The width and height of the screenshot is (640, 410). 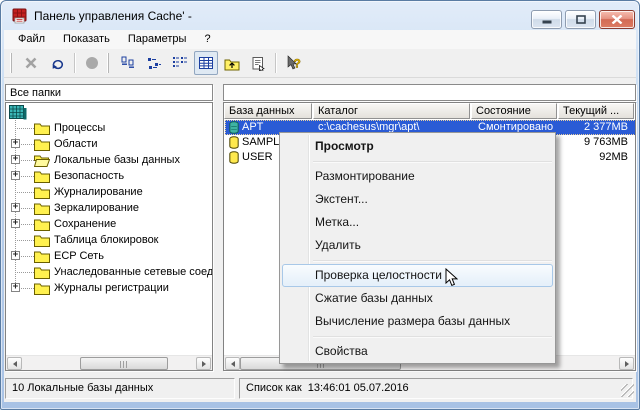 What do you see at coordinates (617, 19) in the screenshot?
I see `close-button` at bounding box center [617, 19].